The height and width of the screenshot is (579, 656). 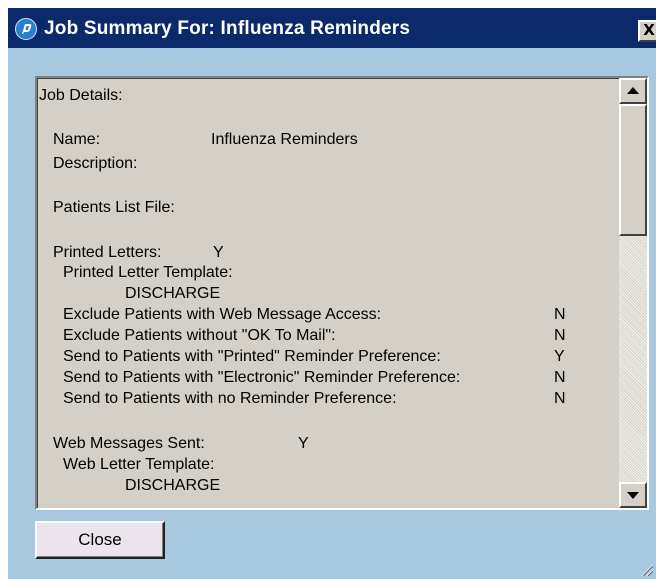 What do you see at coordinates (148, 272) in the screenshot?
I see `printed-template-label: Printed Letter Template:` at bounding box center [148, 272].